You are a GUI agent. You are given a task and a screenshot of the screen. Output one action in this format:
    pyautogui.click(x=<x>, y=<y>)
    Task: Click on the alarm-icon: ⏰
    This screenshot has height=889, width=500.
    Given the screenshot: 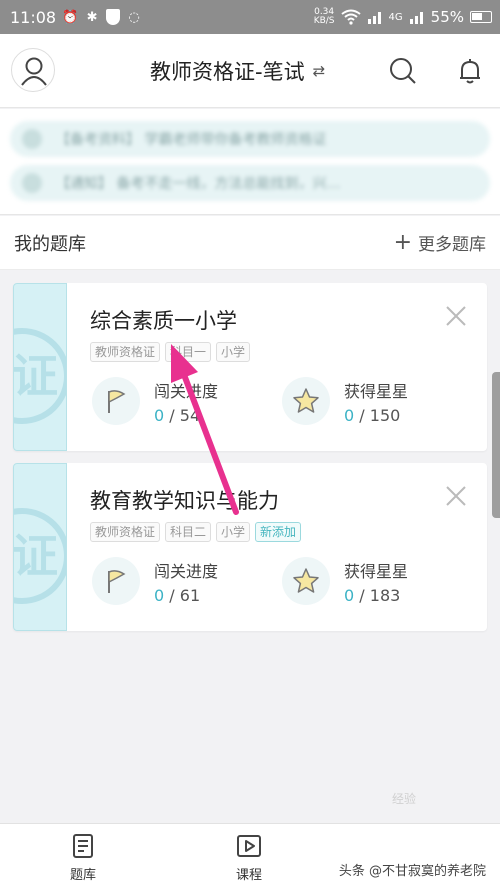 What is the action you would take?
    pyautogui.click(x=70, y=17)
    